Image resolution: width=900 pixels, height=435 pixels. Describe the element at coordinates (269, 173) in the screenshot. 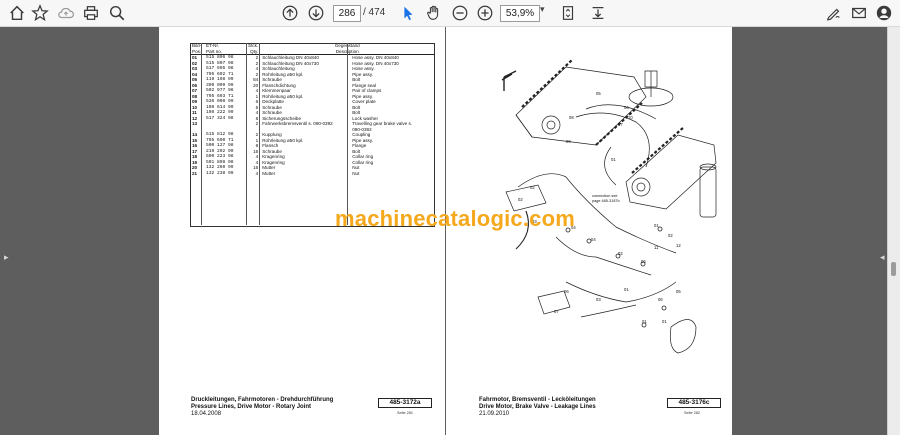

I see `row-description-de: Mutter` at that location.